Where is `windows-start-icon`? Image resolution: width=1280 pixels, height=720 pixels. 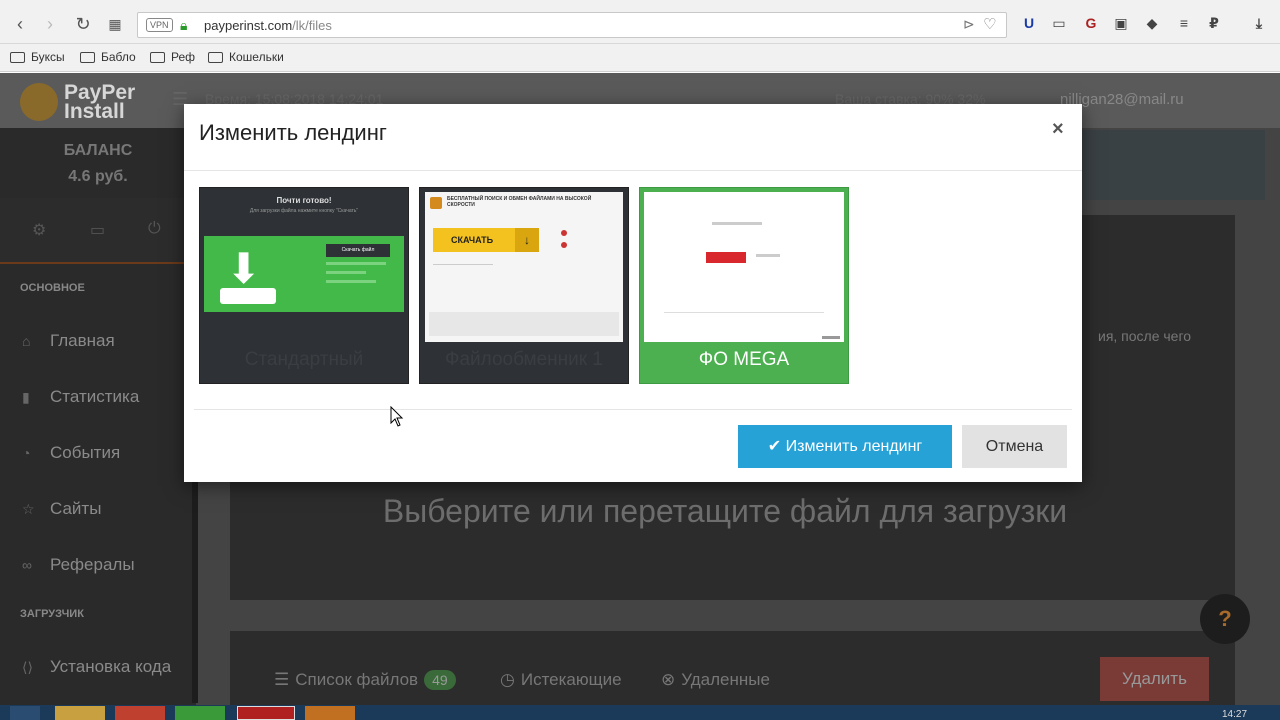 windows-start-icon is located at coordinates (25, 713).